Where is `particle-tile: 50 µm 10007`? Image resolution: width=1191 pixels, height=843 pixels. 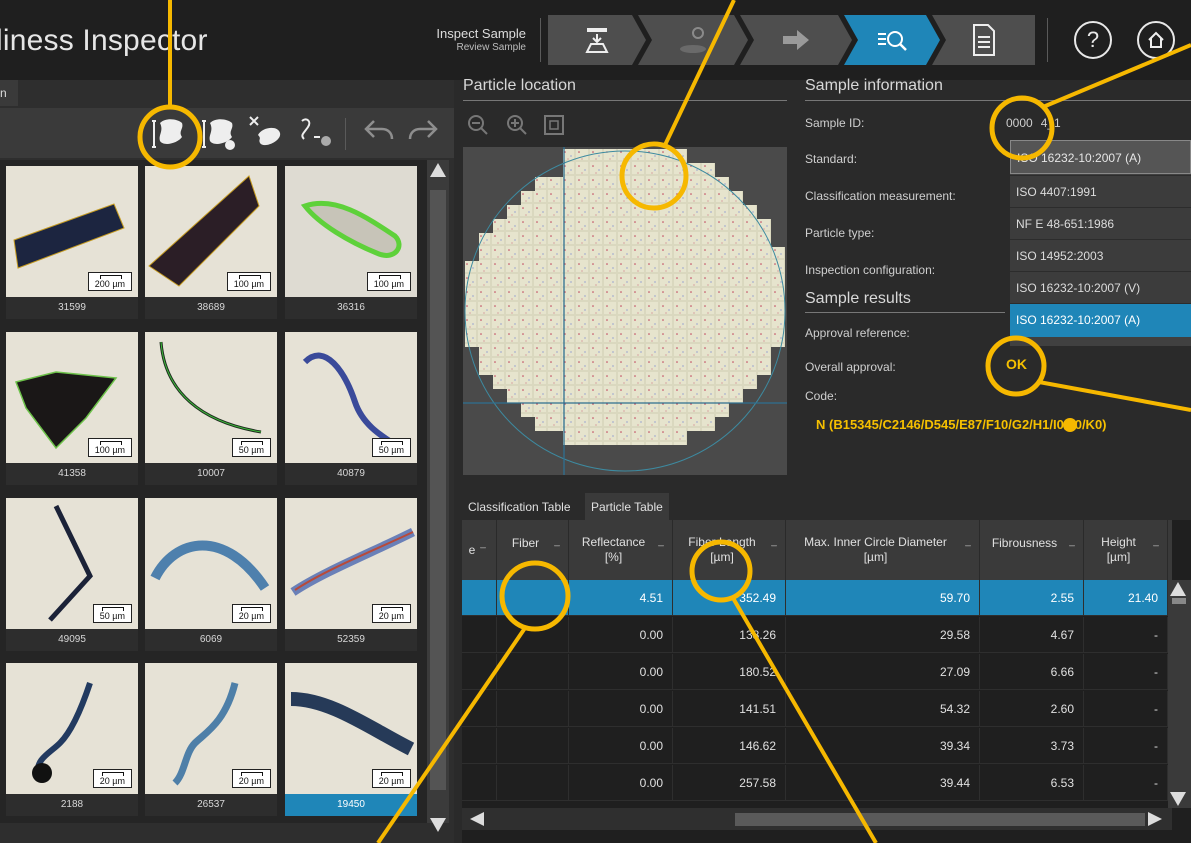 particle-tile: 50 µm 10007 is located at coordinates (211, 408).